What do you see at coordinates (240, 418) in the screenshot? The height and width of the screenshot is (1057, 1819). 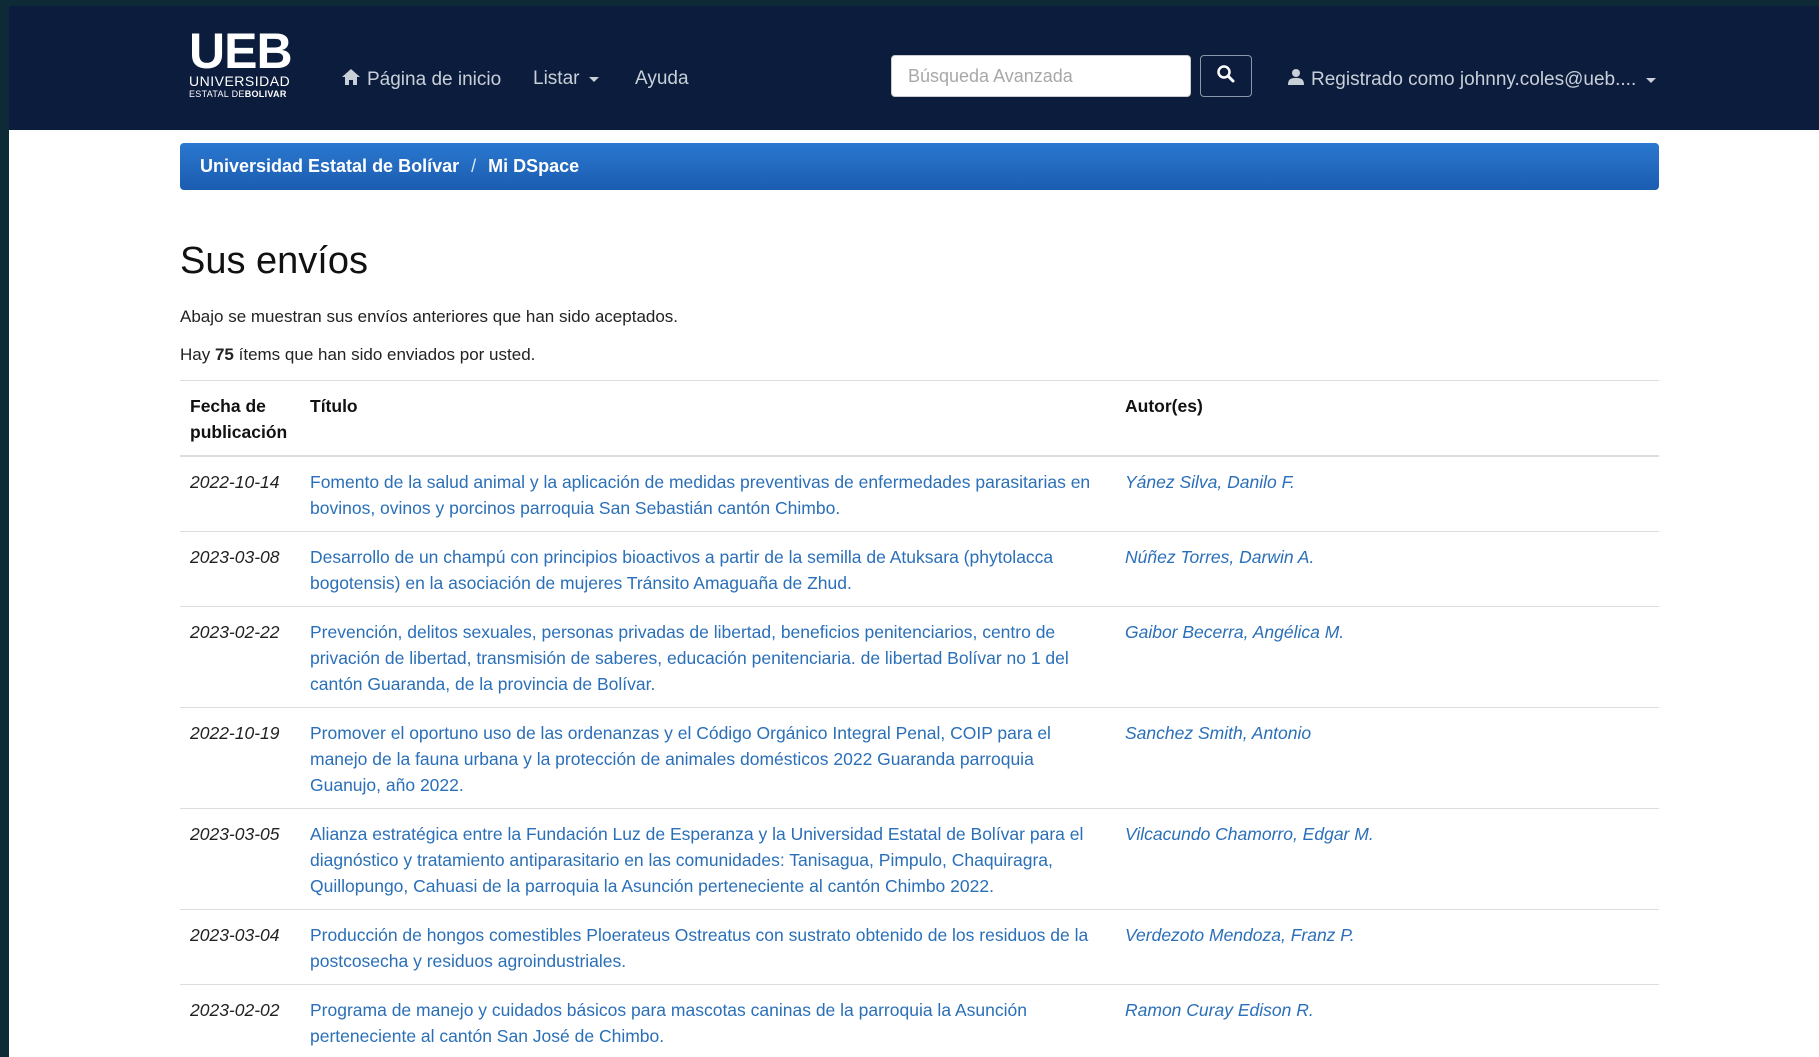 I see `header-date: Fecha de publicación` at bounding box center [240, 418].